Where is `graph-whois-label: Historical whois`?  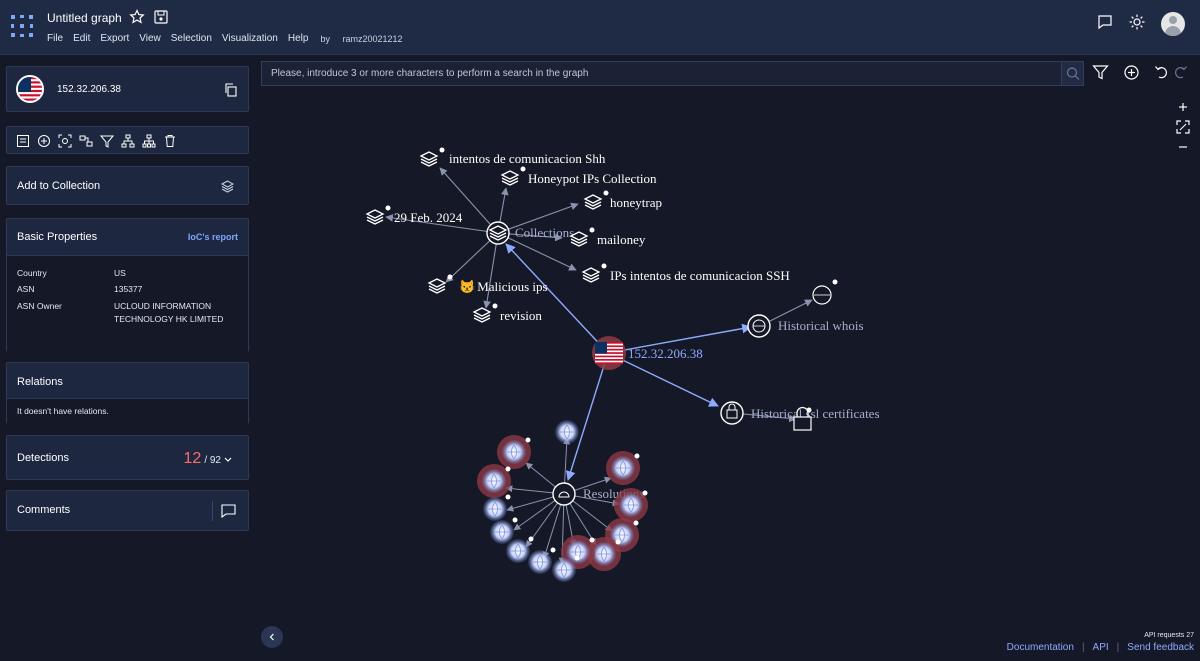
graph-whois-label: Historical whois is located at coordinates (821, 325).